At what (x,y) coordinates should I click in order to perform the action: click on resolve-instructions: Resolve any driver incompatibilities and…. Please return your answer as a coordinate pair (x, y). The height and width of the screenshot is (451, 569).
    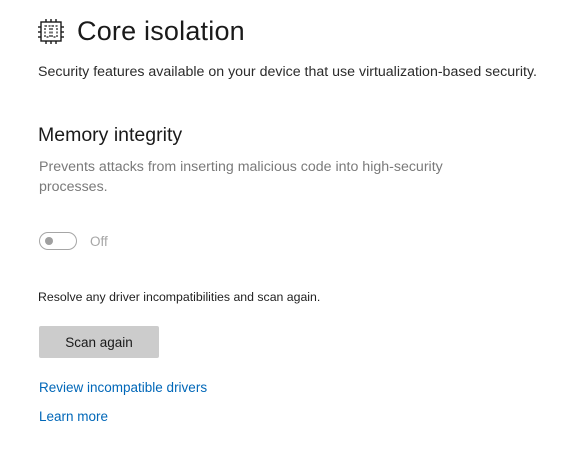
    Looking at the image, I should click on (179, 297).